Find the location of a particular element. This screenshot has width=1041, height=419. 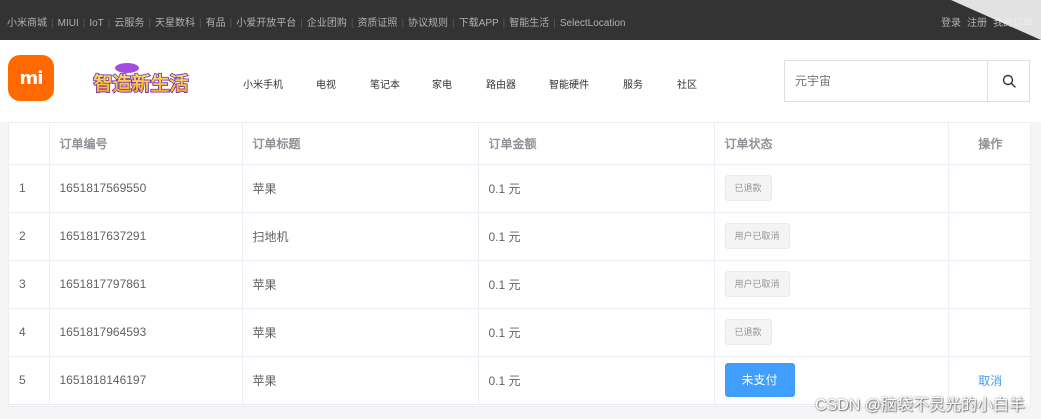

watermark: CSDN @脑袋不灵光的小白羊 is located at coordinates (919, 405).